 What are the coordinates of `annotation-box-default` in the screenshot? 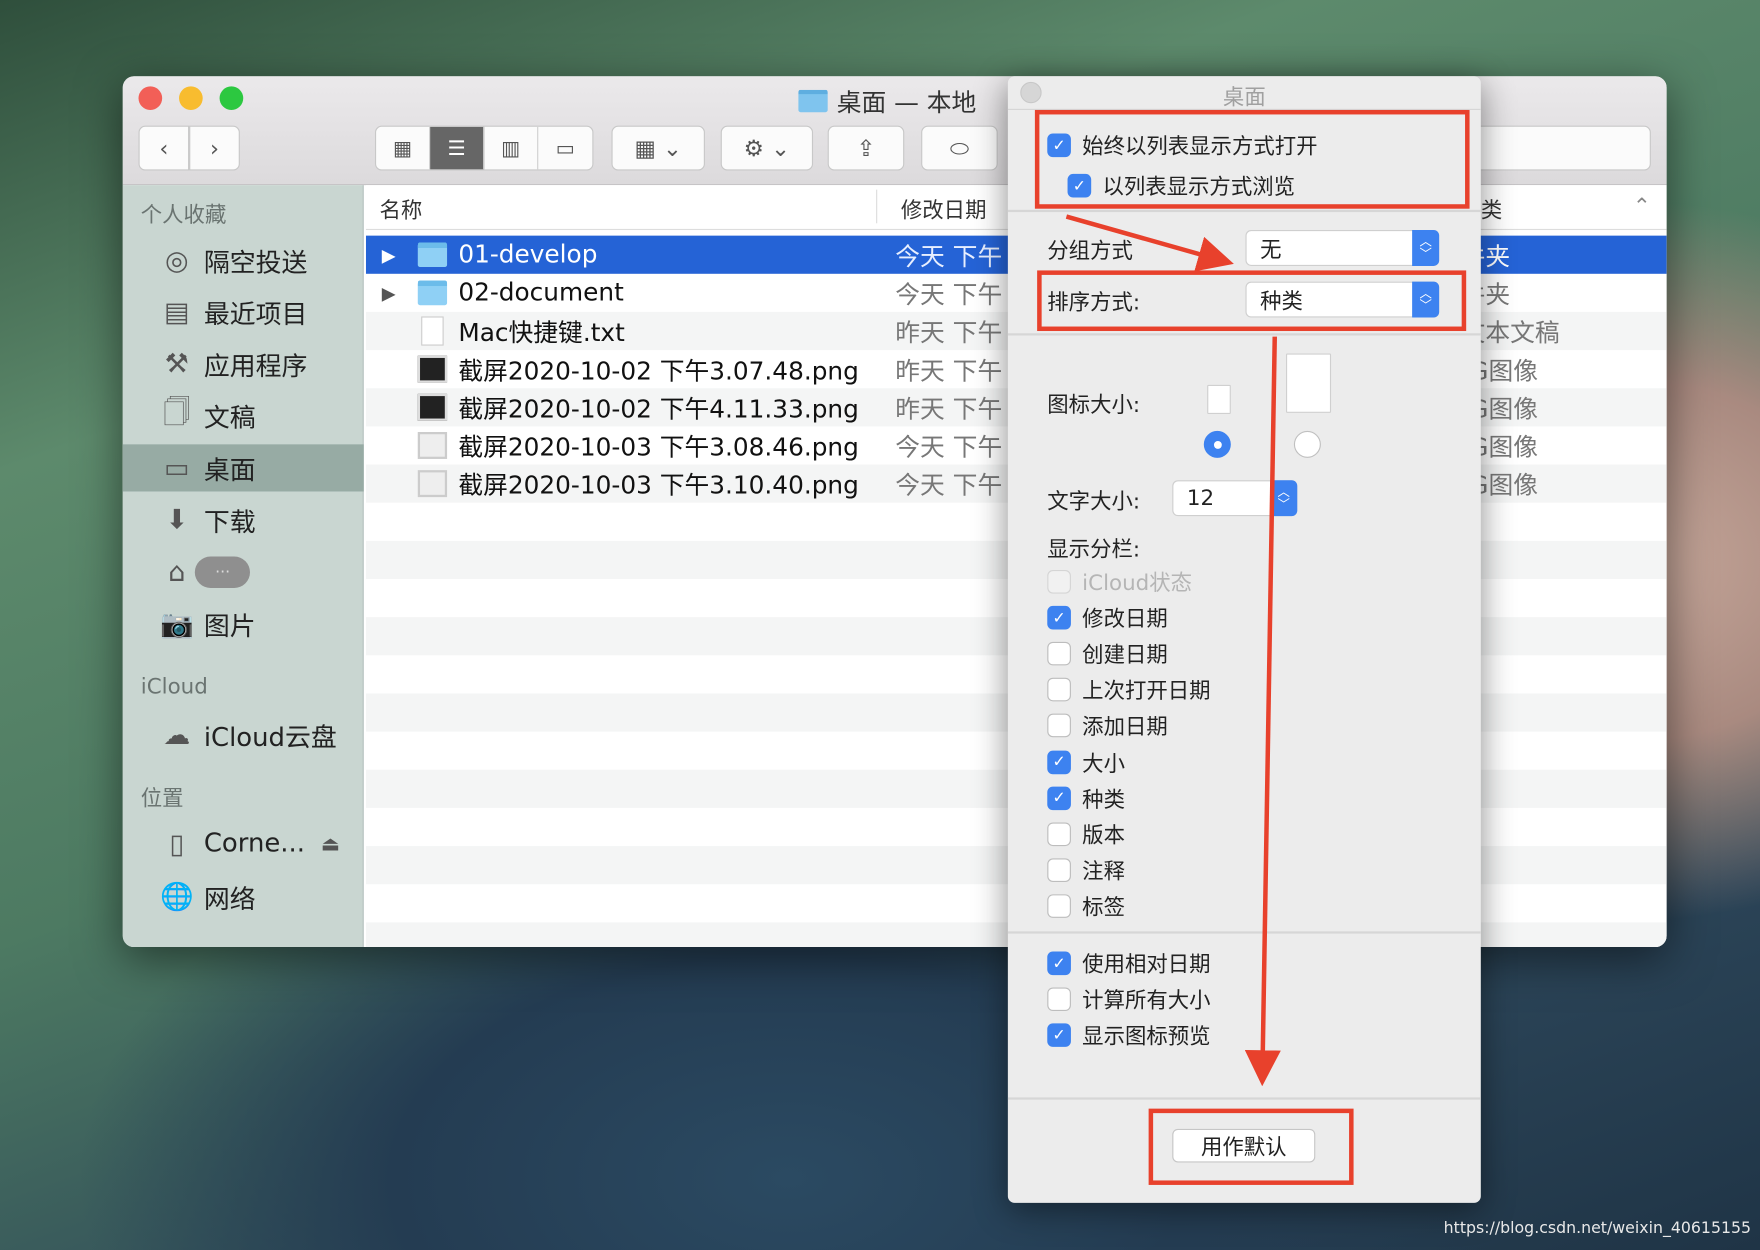 It's located at (1251, 1146).